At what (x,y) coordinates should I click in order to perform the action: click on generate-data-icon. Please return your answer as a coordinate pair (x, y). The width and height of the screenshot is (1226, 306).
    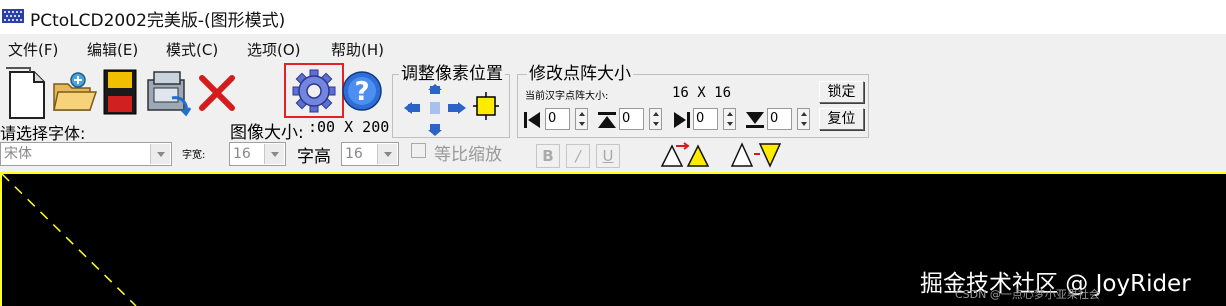
    Looking at the image, I should click on (168, 92).